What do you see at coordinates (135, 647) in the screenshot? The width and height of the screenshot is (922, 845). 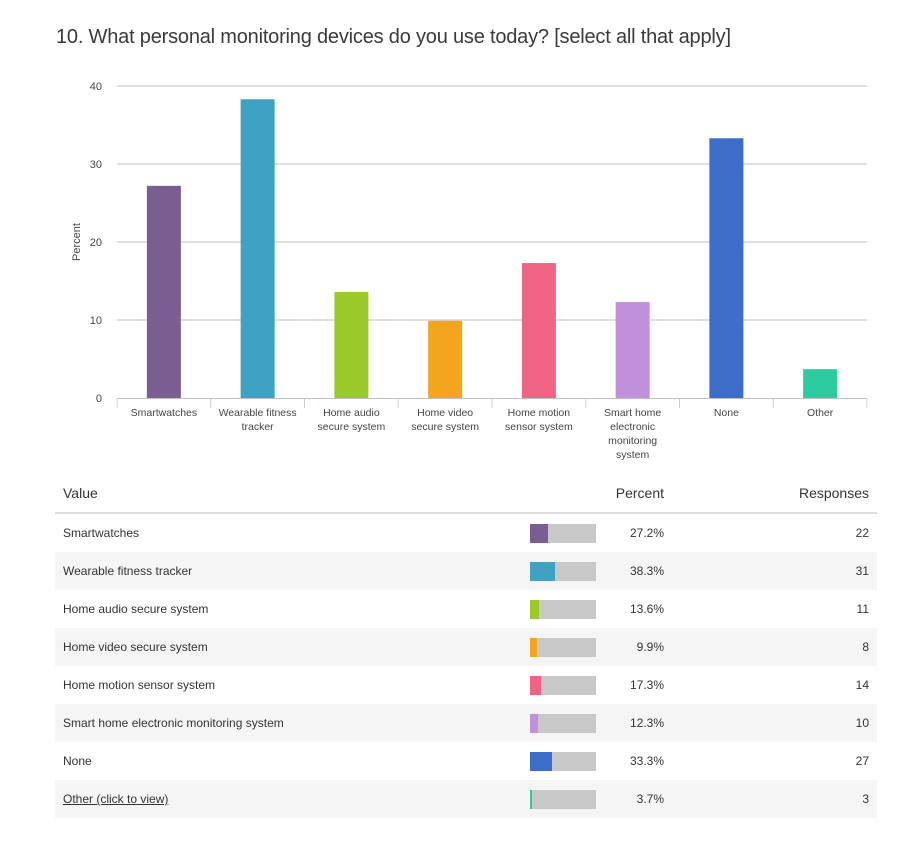 I see `row-label: Home video secure system` at bounding box center [135, 647].